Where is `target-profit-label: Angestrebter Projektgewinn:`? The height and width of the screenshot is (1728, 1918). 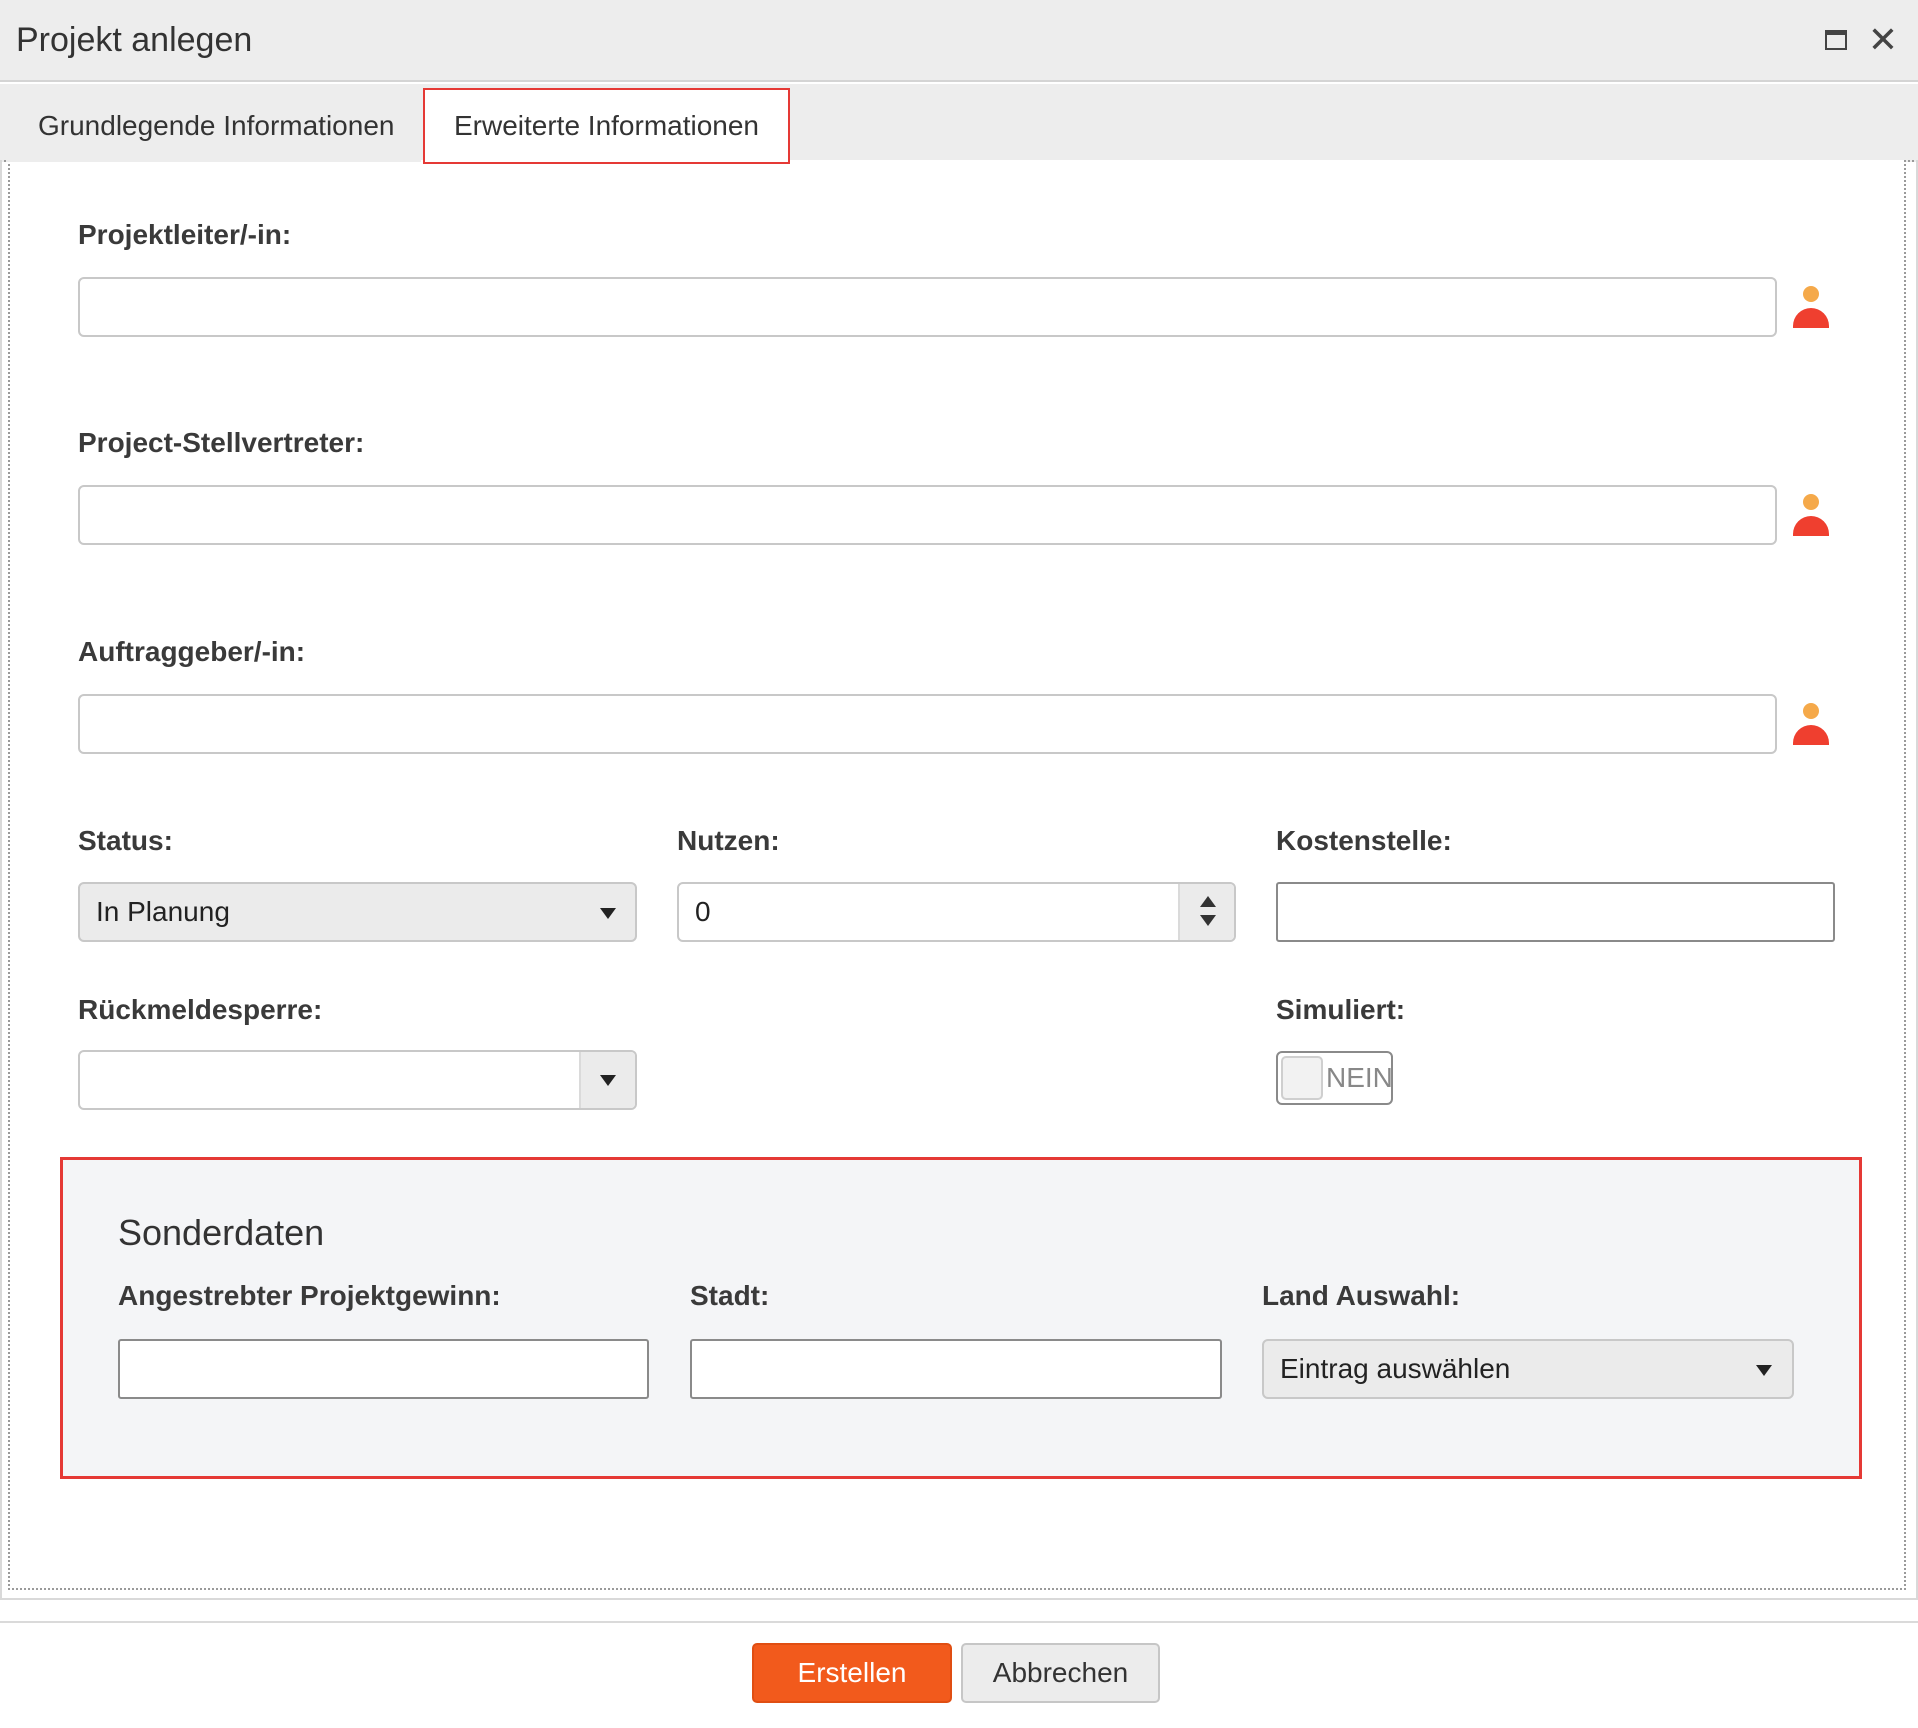 target-profit-label: Angestrebter Projektgewinn: is located at coordinates (309, 1295).